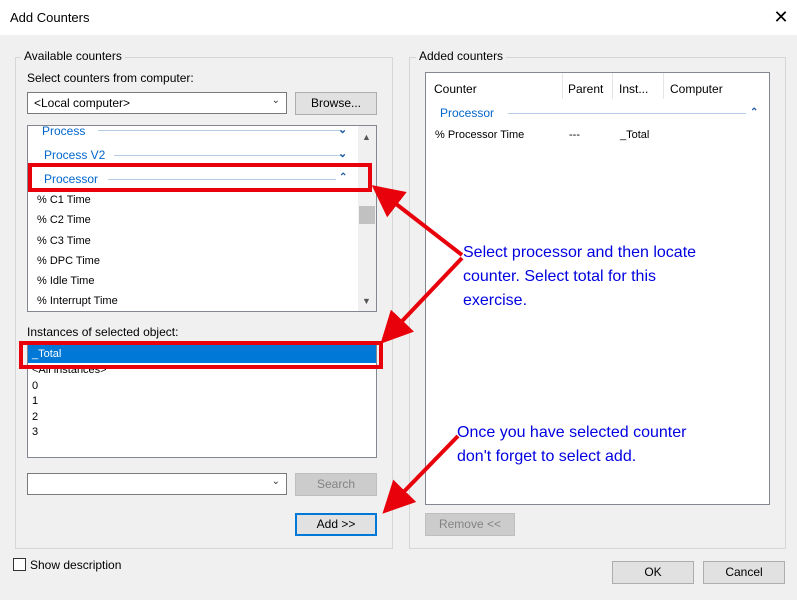 This screenshot has height=600, width=797. Describe the element at coordinates (417, 221) in the screenshot. I see `arrow-to-processor` at that location.